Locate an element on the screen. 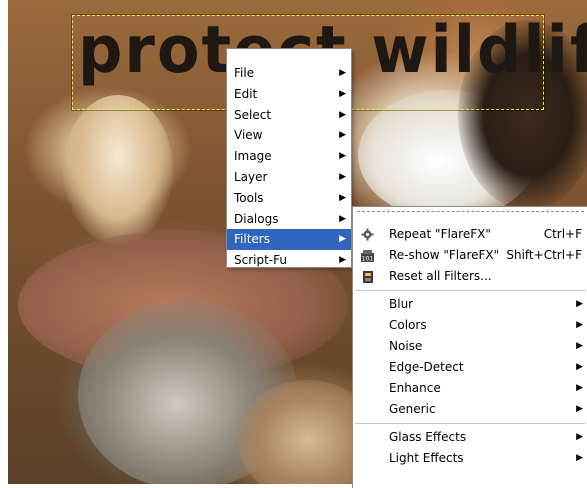 This screenshot has width=587, height=488. menu-item-label: Repeat "FlareFX" is located at coordinates (440, 234).